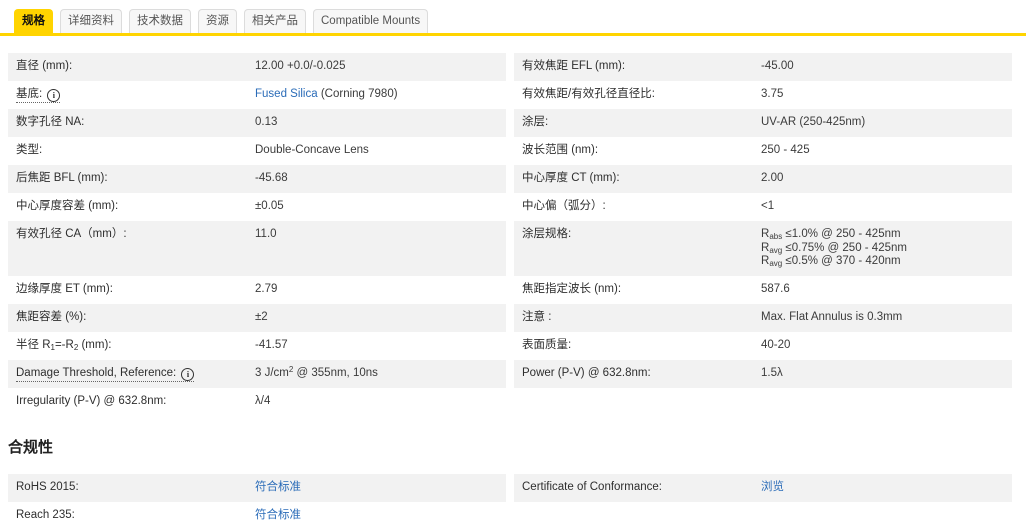  What do you see at coordinates (772, 487) in the screenshot?
I see `value-link: 浏览` at bounding box center [772, 487].